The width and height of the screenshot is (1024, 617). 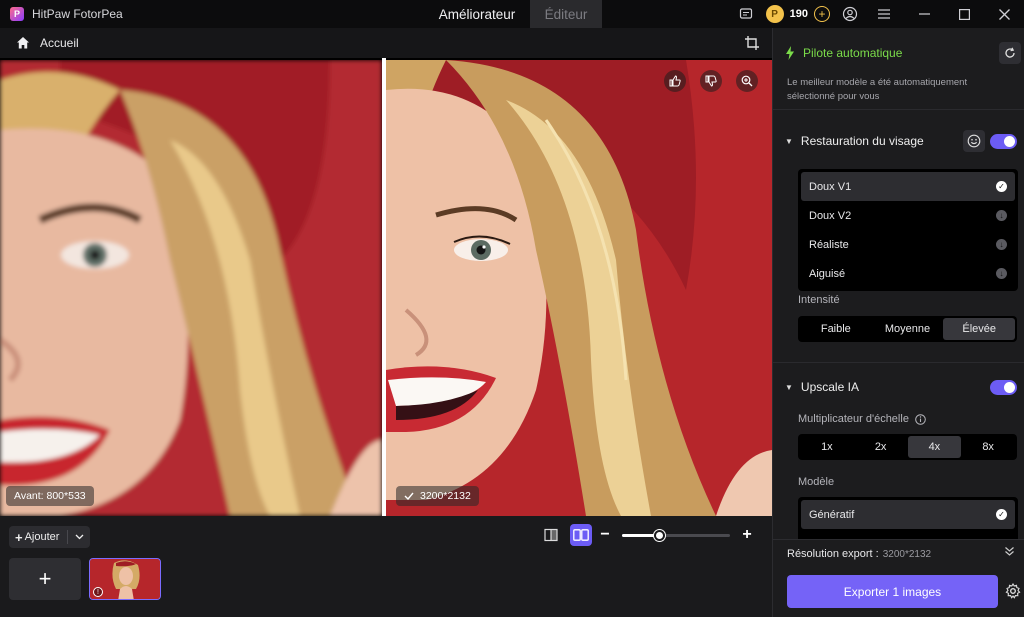 I want to click on before-resolution-badge: Avant: 800*533, so click(x=50, y=496).